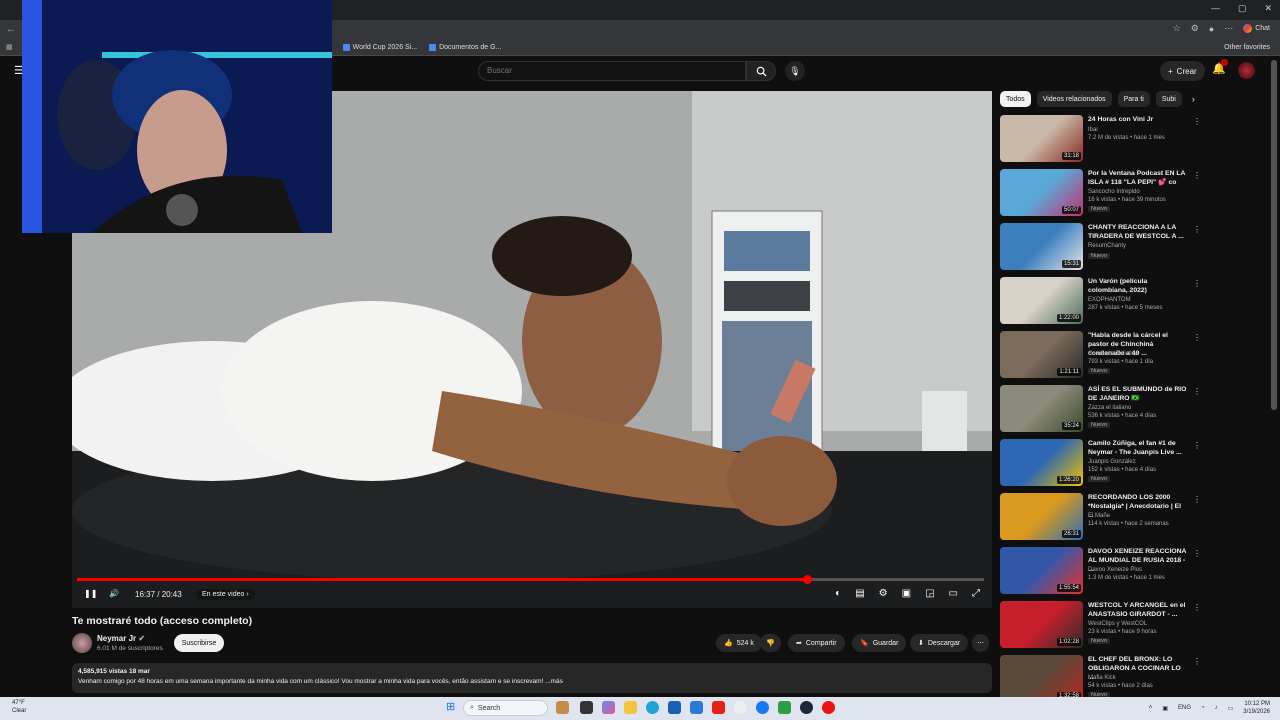 Image resolution: width=1280 pixels, height=720 pixels. What do you see at coordinates (1041, 408) in the screenshot?
I see `video-thumbnail: 35:24` at bounding box center [1041, 408].